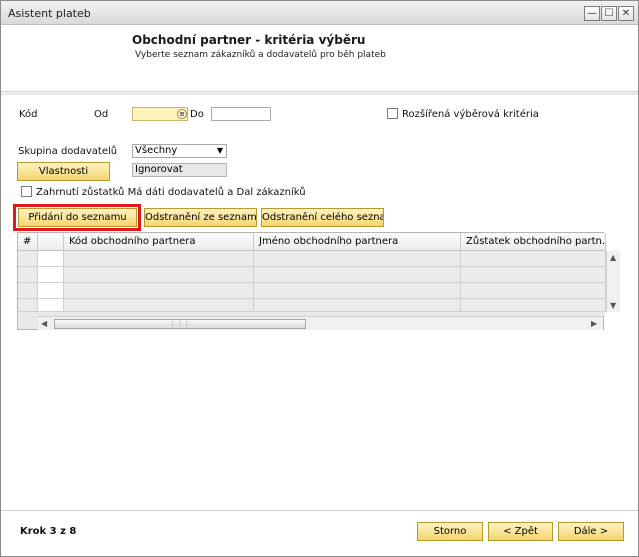 The image size is (639, 557). Describe the element at coordinates (319, 93) in the screenshot. I see `header-separator` at that location.